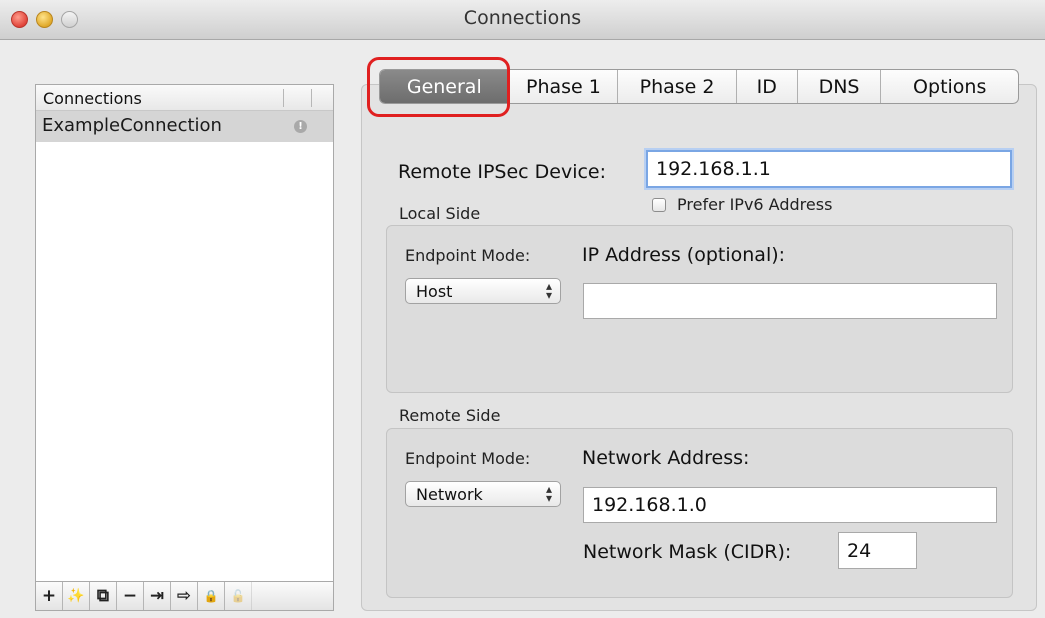  I want to click on remove-button: −, so click(130, 596).